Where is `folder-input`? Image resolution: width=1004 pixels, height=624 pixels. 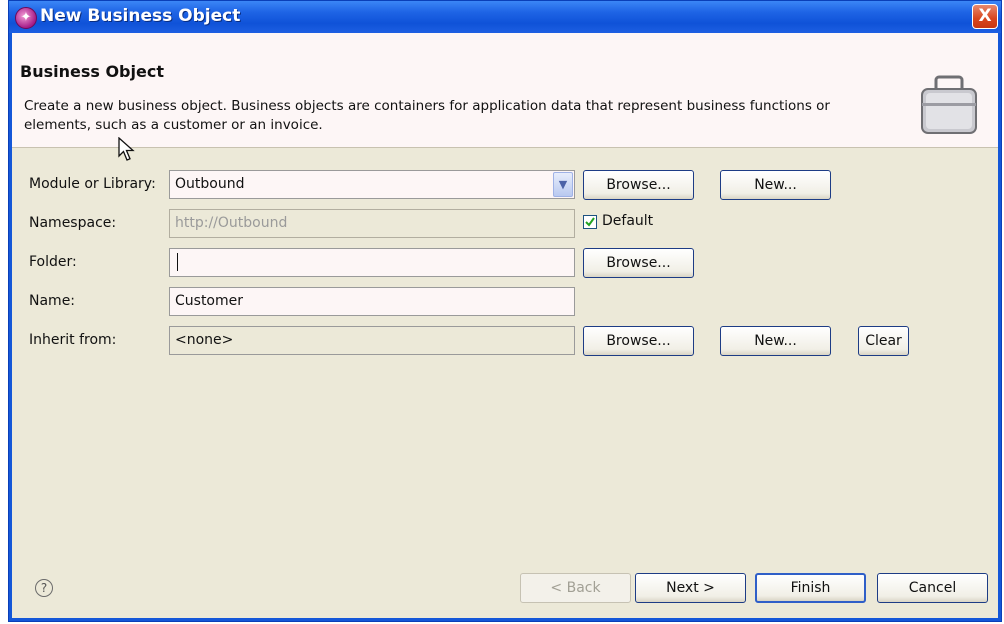
folder-input is located at coordinates (372, 262).